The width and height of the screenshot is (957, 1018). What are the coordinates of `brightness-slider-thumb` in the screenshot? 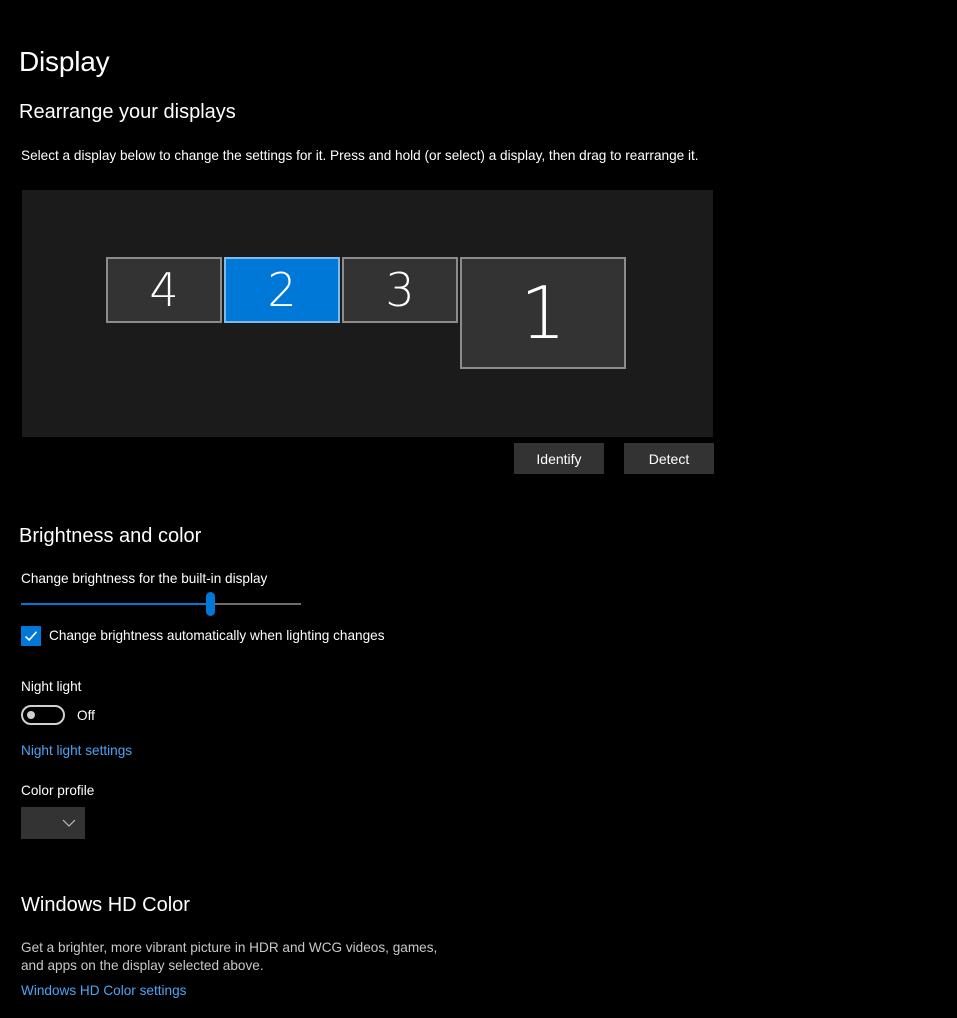 It's located at (210, 604).